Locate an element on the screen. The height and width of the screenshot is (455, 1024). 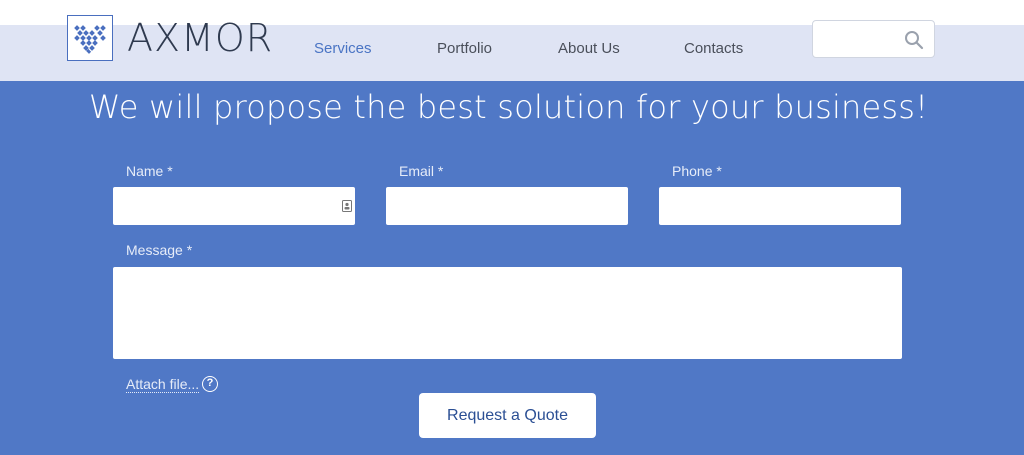
logo-heart-icon is located at coordinates (90, 38).